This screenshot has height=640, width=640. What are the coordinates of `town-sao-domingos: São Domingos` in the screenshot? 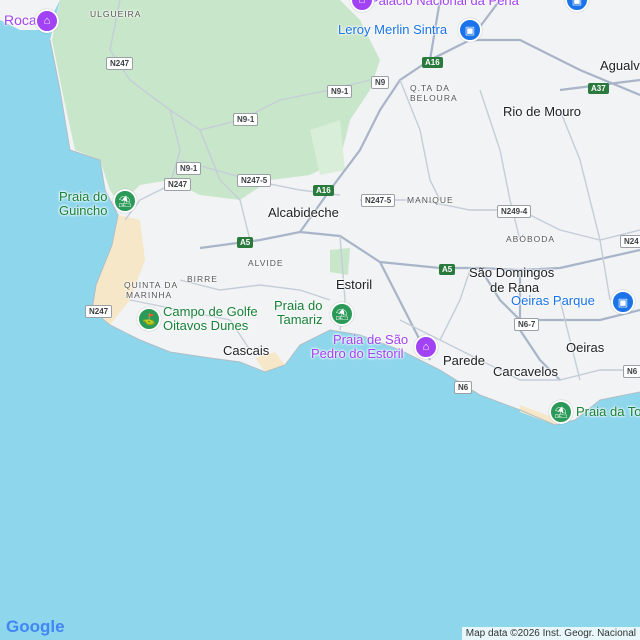 It's located at (511, 272).